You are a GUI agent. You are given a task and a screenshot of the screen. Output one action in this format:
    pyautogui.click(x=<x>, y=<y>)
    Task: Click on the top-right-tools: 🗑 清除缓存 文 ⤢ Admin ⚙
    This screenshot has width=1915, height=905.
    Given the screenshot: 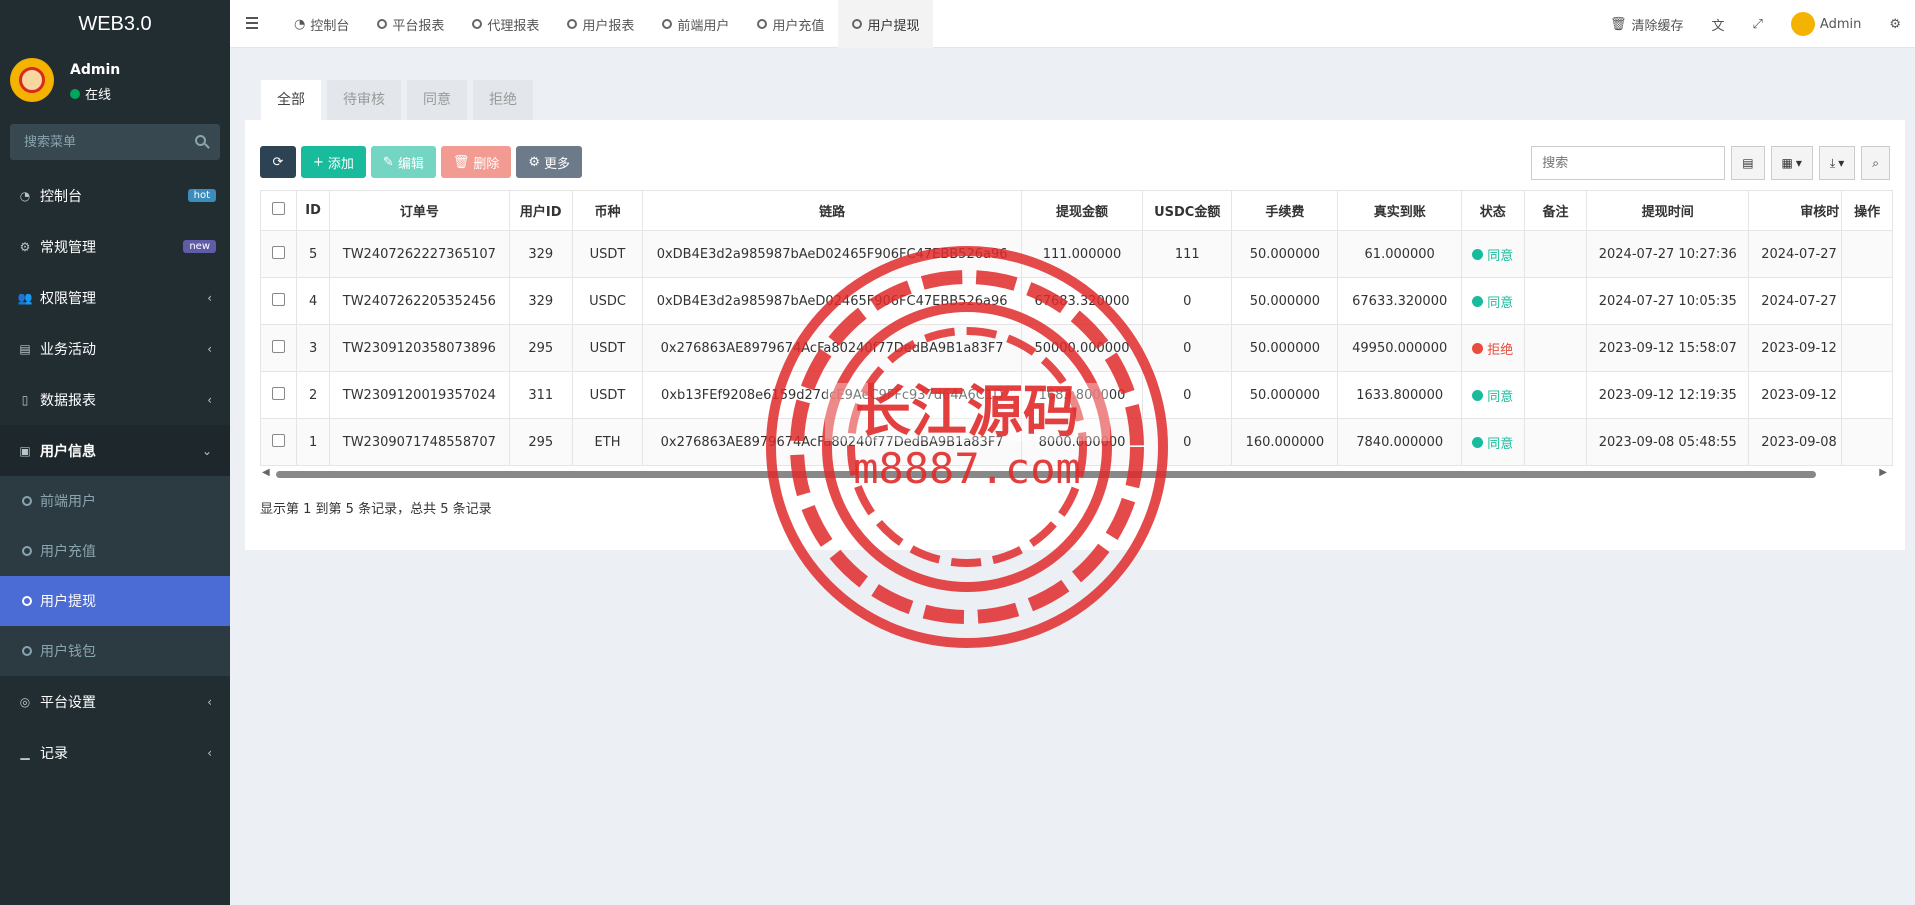 What is the action you would take?
    pyautogui.click(x=1755, y=24)
    